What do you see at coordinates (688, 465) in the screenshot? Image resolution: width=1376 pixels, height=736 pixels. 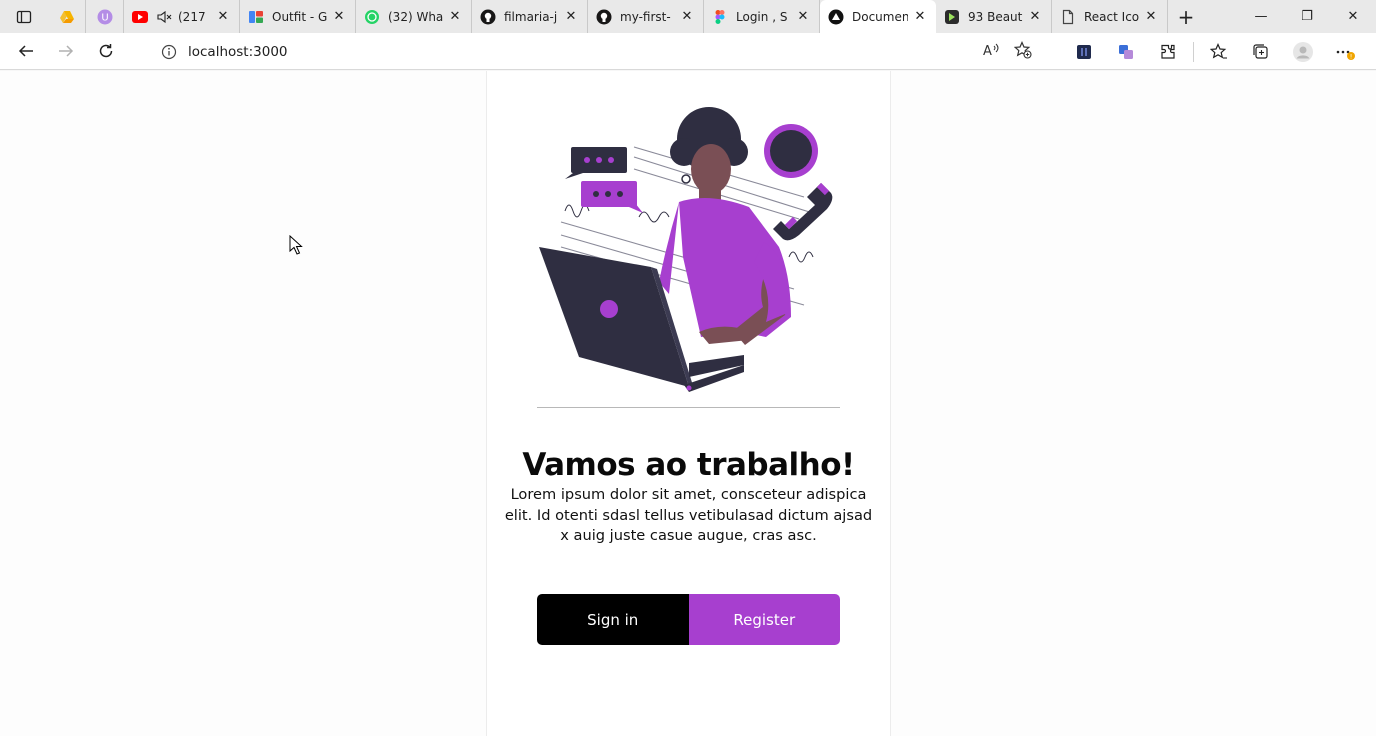 I see `page-title: Vamos ao trabalho!` at bounding box center [688, 465].